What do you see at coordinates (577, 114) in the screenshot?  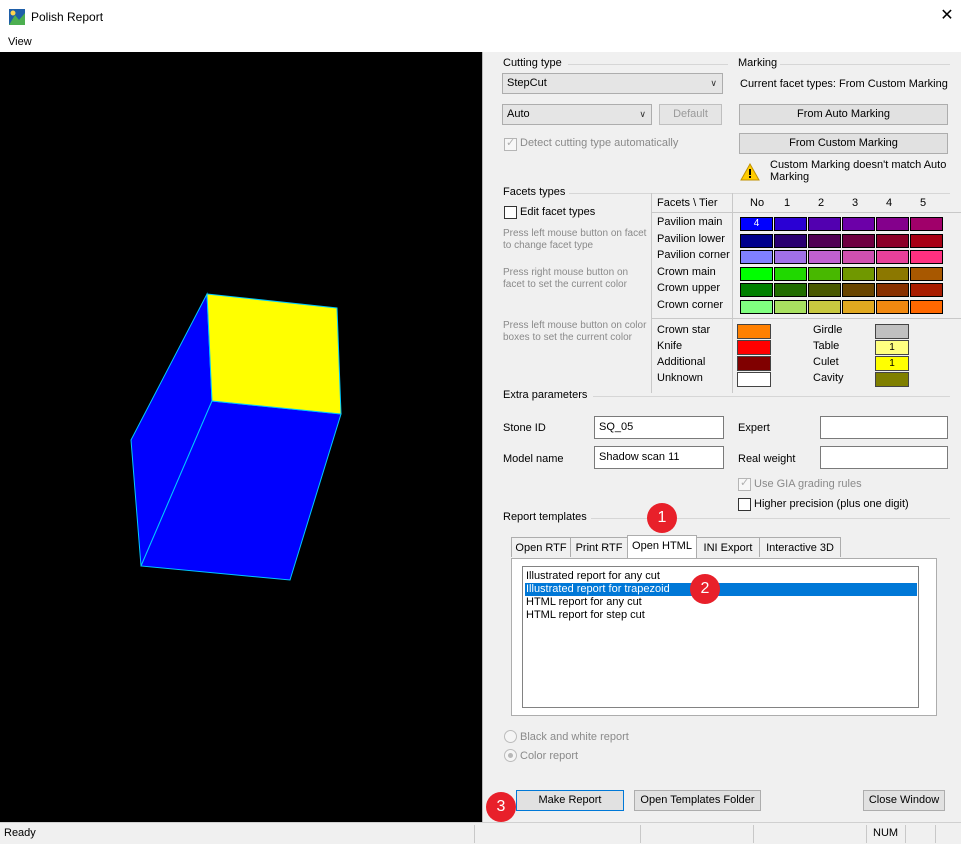 I see `cutting-mode-select: Auto ∨` at bounding box center [577, 114].